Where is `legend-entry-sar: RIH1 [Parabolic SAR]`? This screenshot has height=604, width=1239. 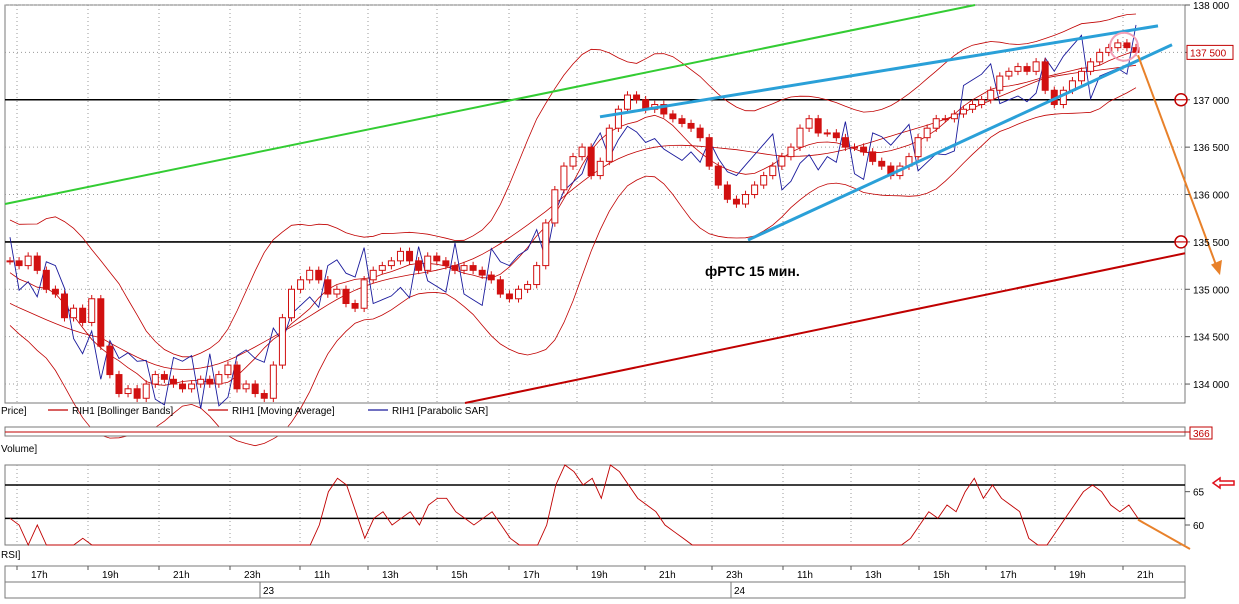
legend-entry-sar: RIH1 [Parabolic SAR] is located at coordinates (440, 411).